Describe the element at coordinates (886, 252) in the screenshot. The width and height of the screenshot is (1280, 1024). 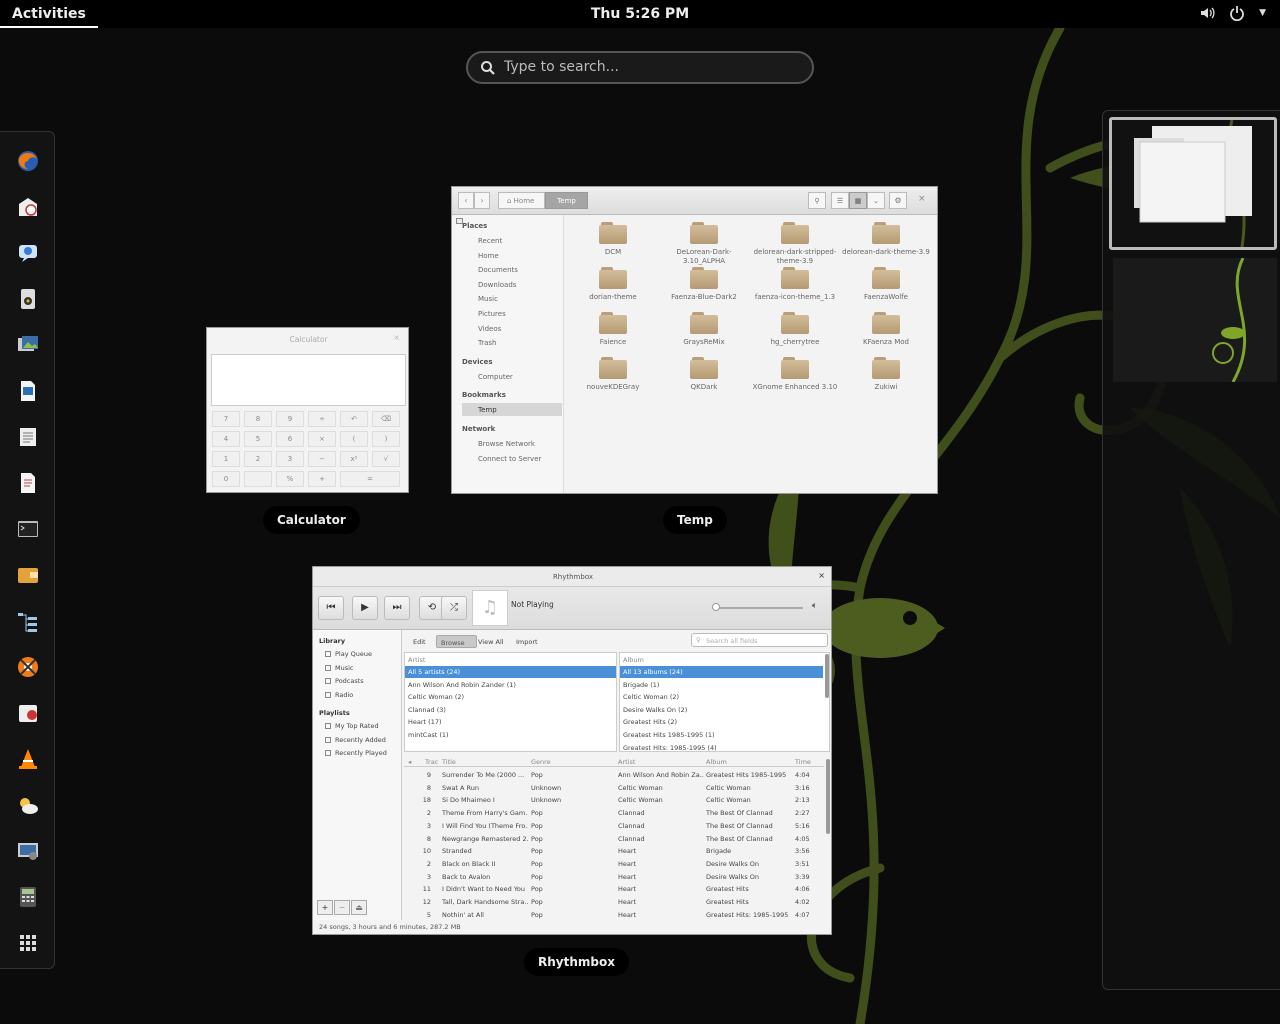
I see `folder-label: delorean-dark-theme-3.9` at that location.